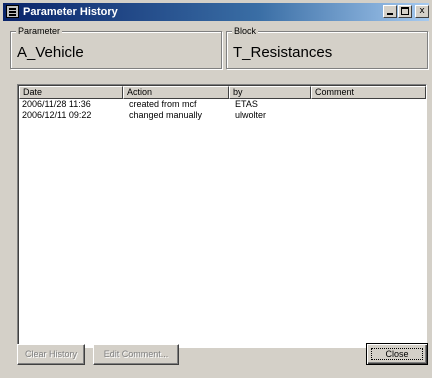 This screenshot has height=378, width=432. What do you see at coordinates (166, 115) in the screenshot?
I see `row-action: changed manually` at bounding box center [166, 115].